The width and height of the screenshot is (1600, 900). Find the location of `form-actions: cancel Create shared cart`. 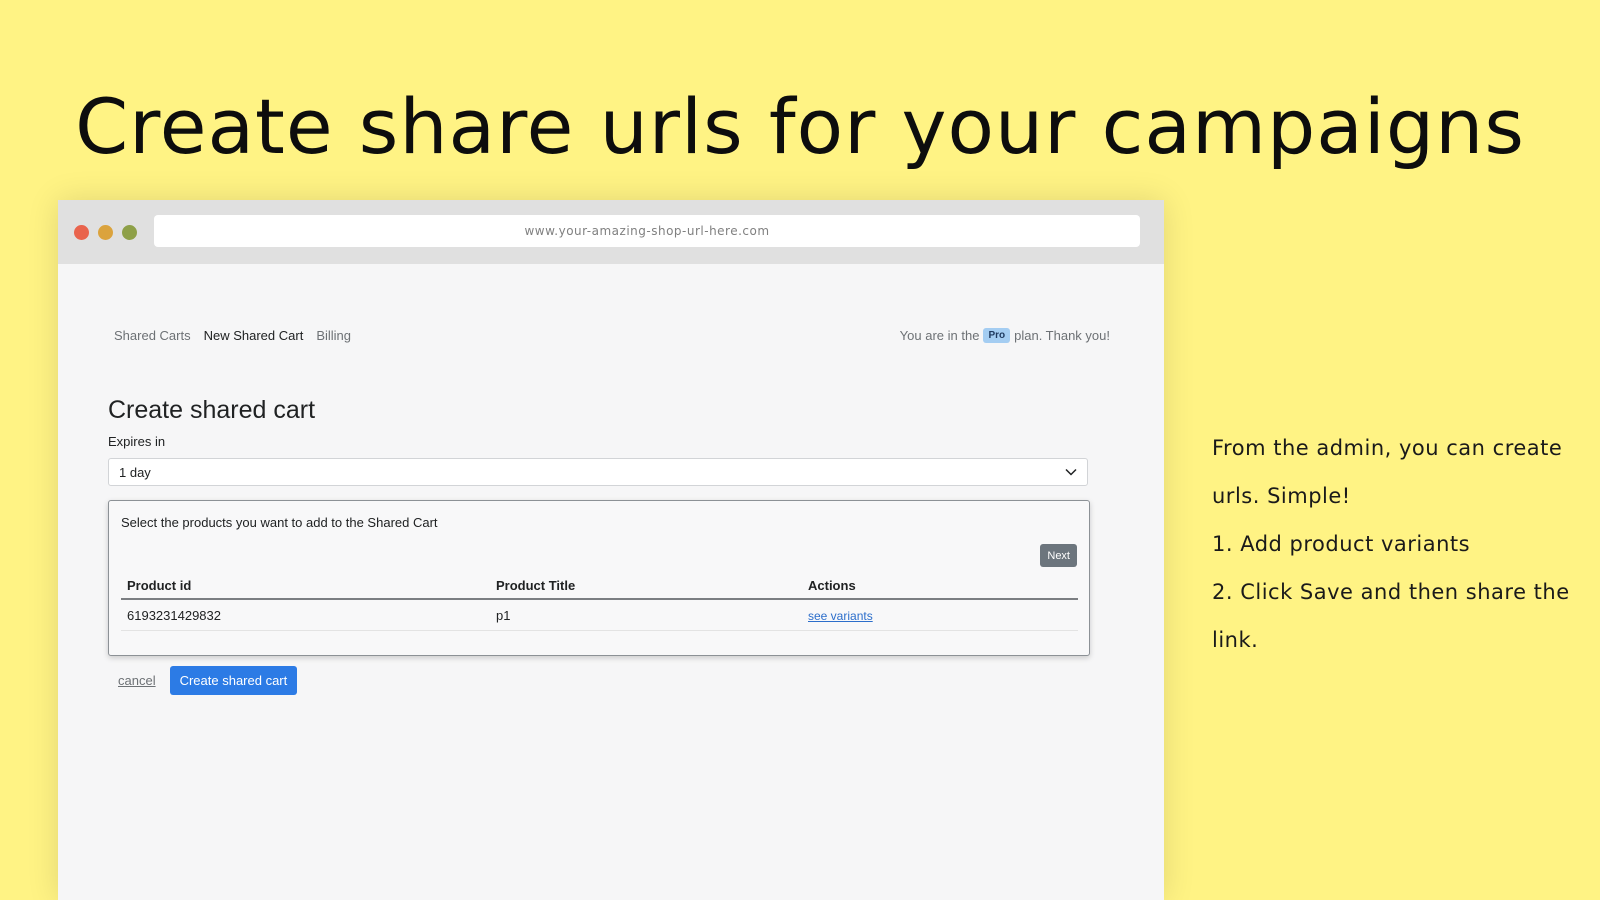

form-actions: cancel Create shared cart is located at coordinates (208, 680).